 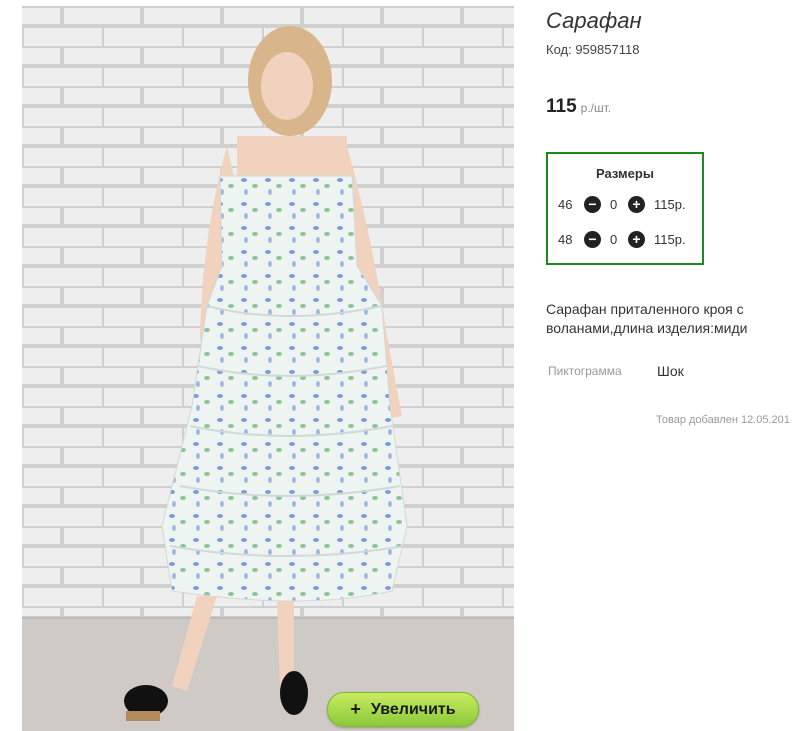 What do you see at coordinates (578, 107) in the screenshot?
I see `product-price: 115 р./шт.` at bounding box center [578, 107].